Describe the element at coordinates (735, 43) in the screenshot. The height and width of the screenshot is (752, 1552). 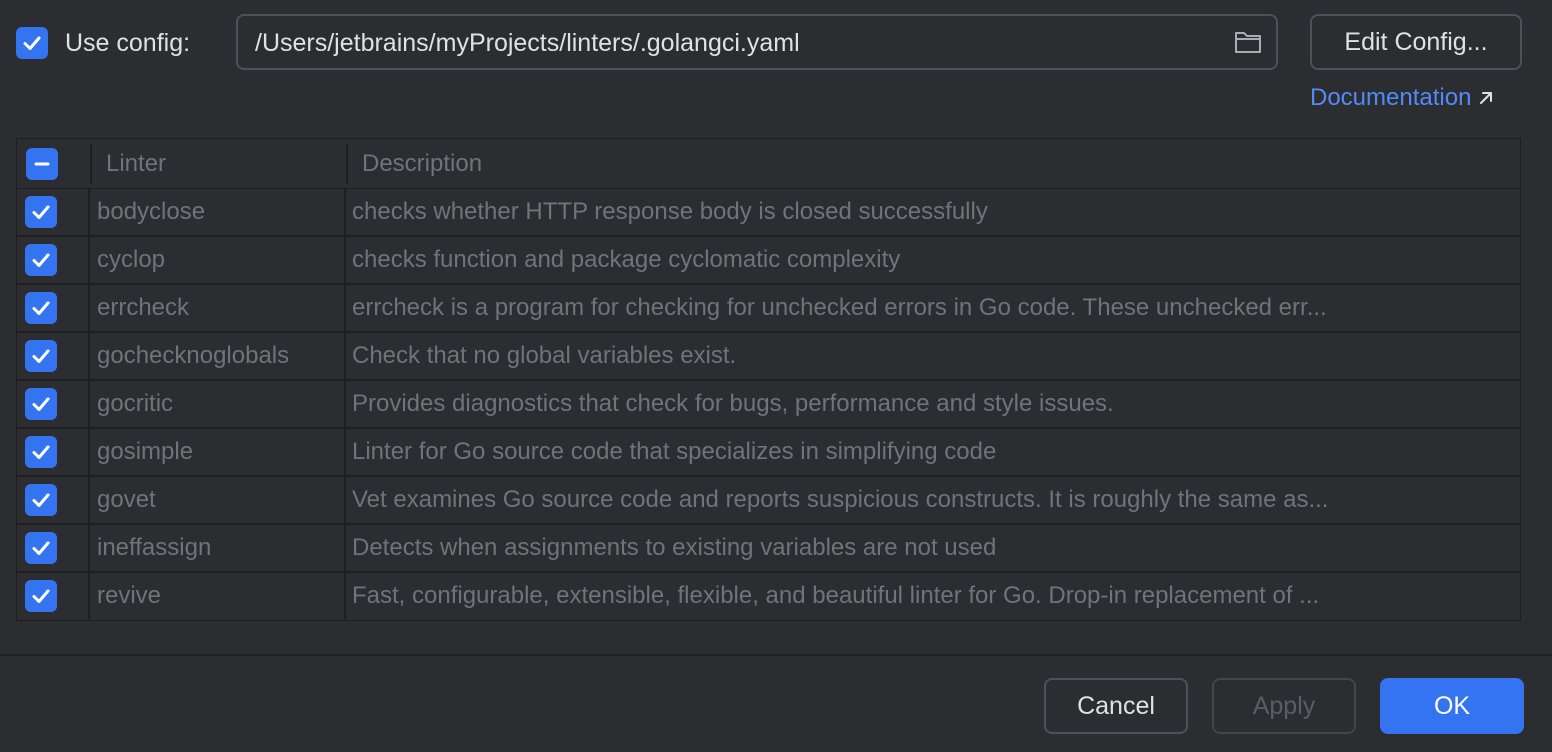
I see `config-path-input` at that location.